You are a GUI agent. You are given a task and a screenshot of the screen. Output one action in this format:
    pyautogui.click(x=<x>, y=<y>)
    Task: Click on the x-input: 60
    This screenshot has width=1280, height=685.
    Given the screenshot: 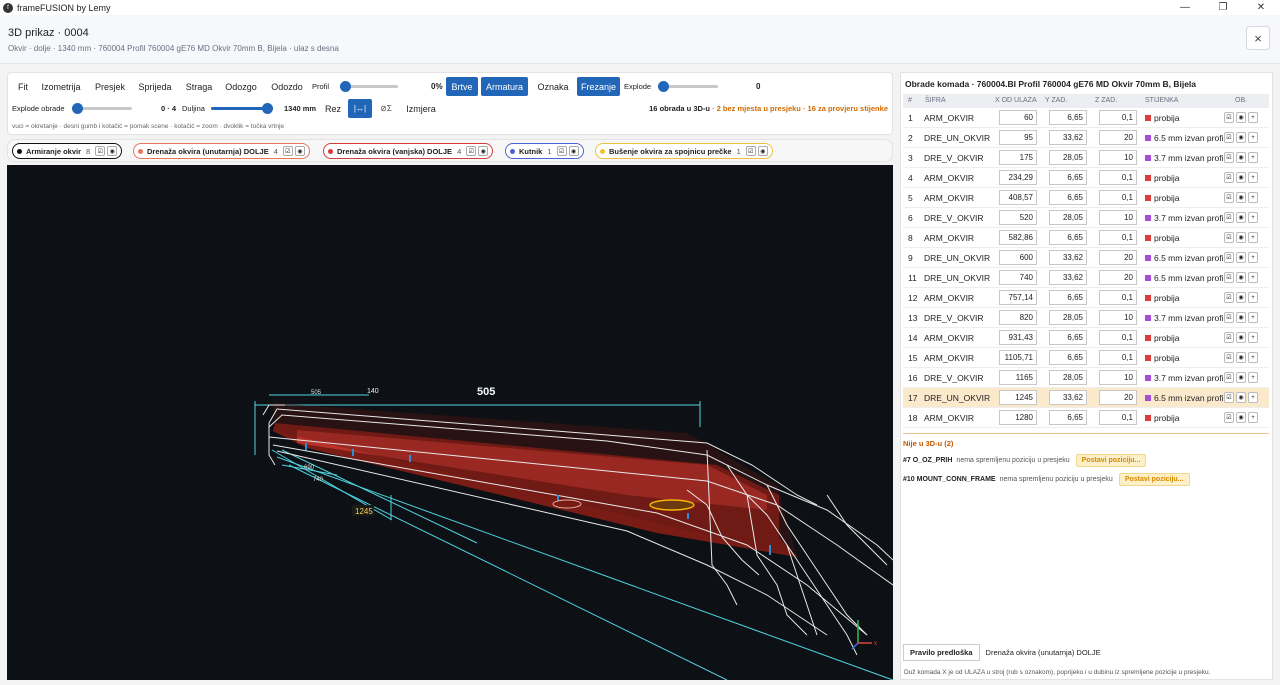 What is the action you would take?
    pyautogui.click(x=1018, y=117)
    